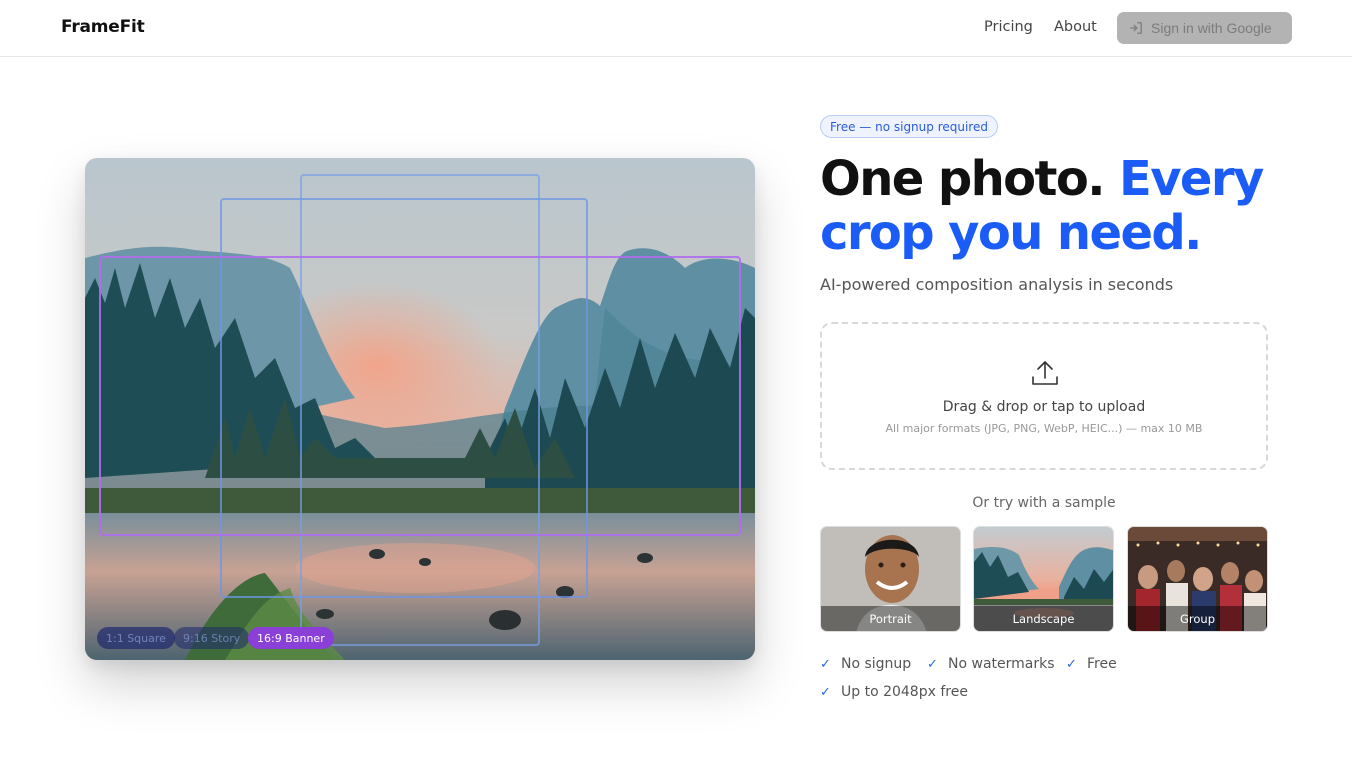  What do you see at coordinates (909, 126) in the screenshot?
I see `free-badge: Free — no signup required` at bounding box center [909, 126].